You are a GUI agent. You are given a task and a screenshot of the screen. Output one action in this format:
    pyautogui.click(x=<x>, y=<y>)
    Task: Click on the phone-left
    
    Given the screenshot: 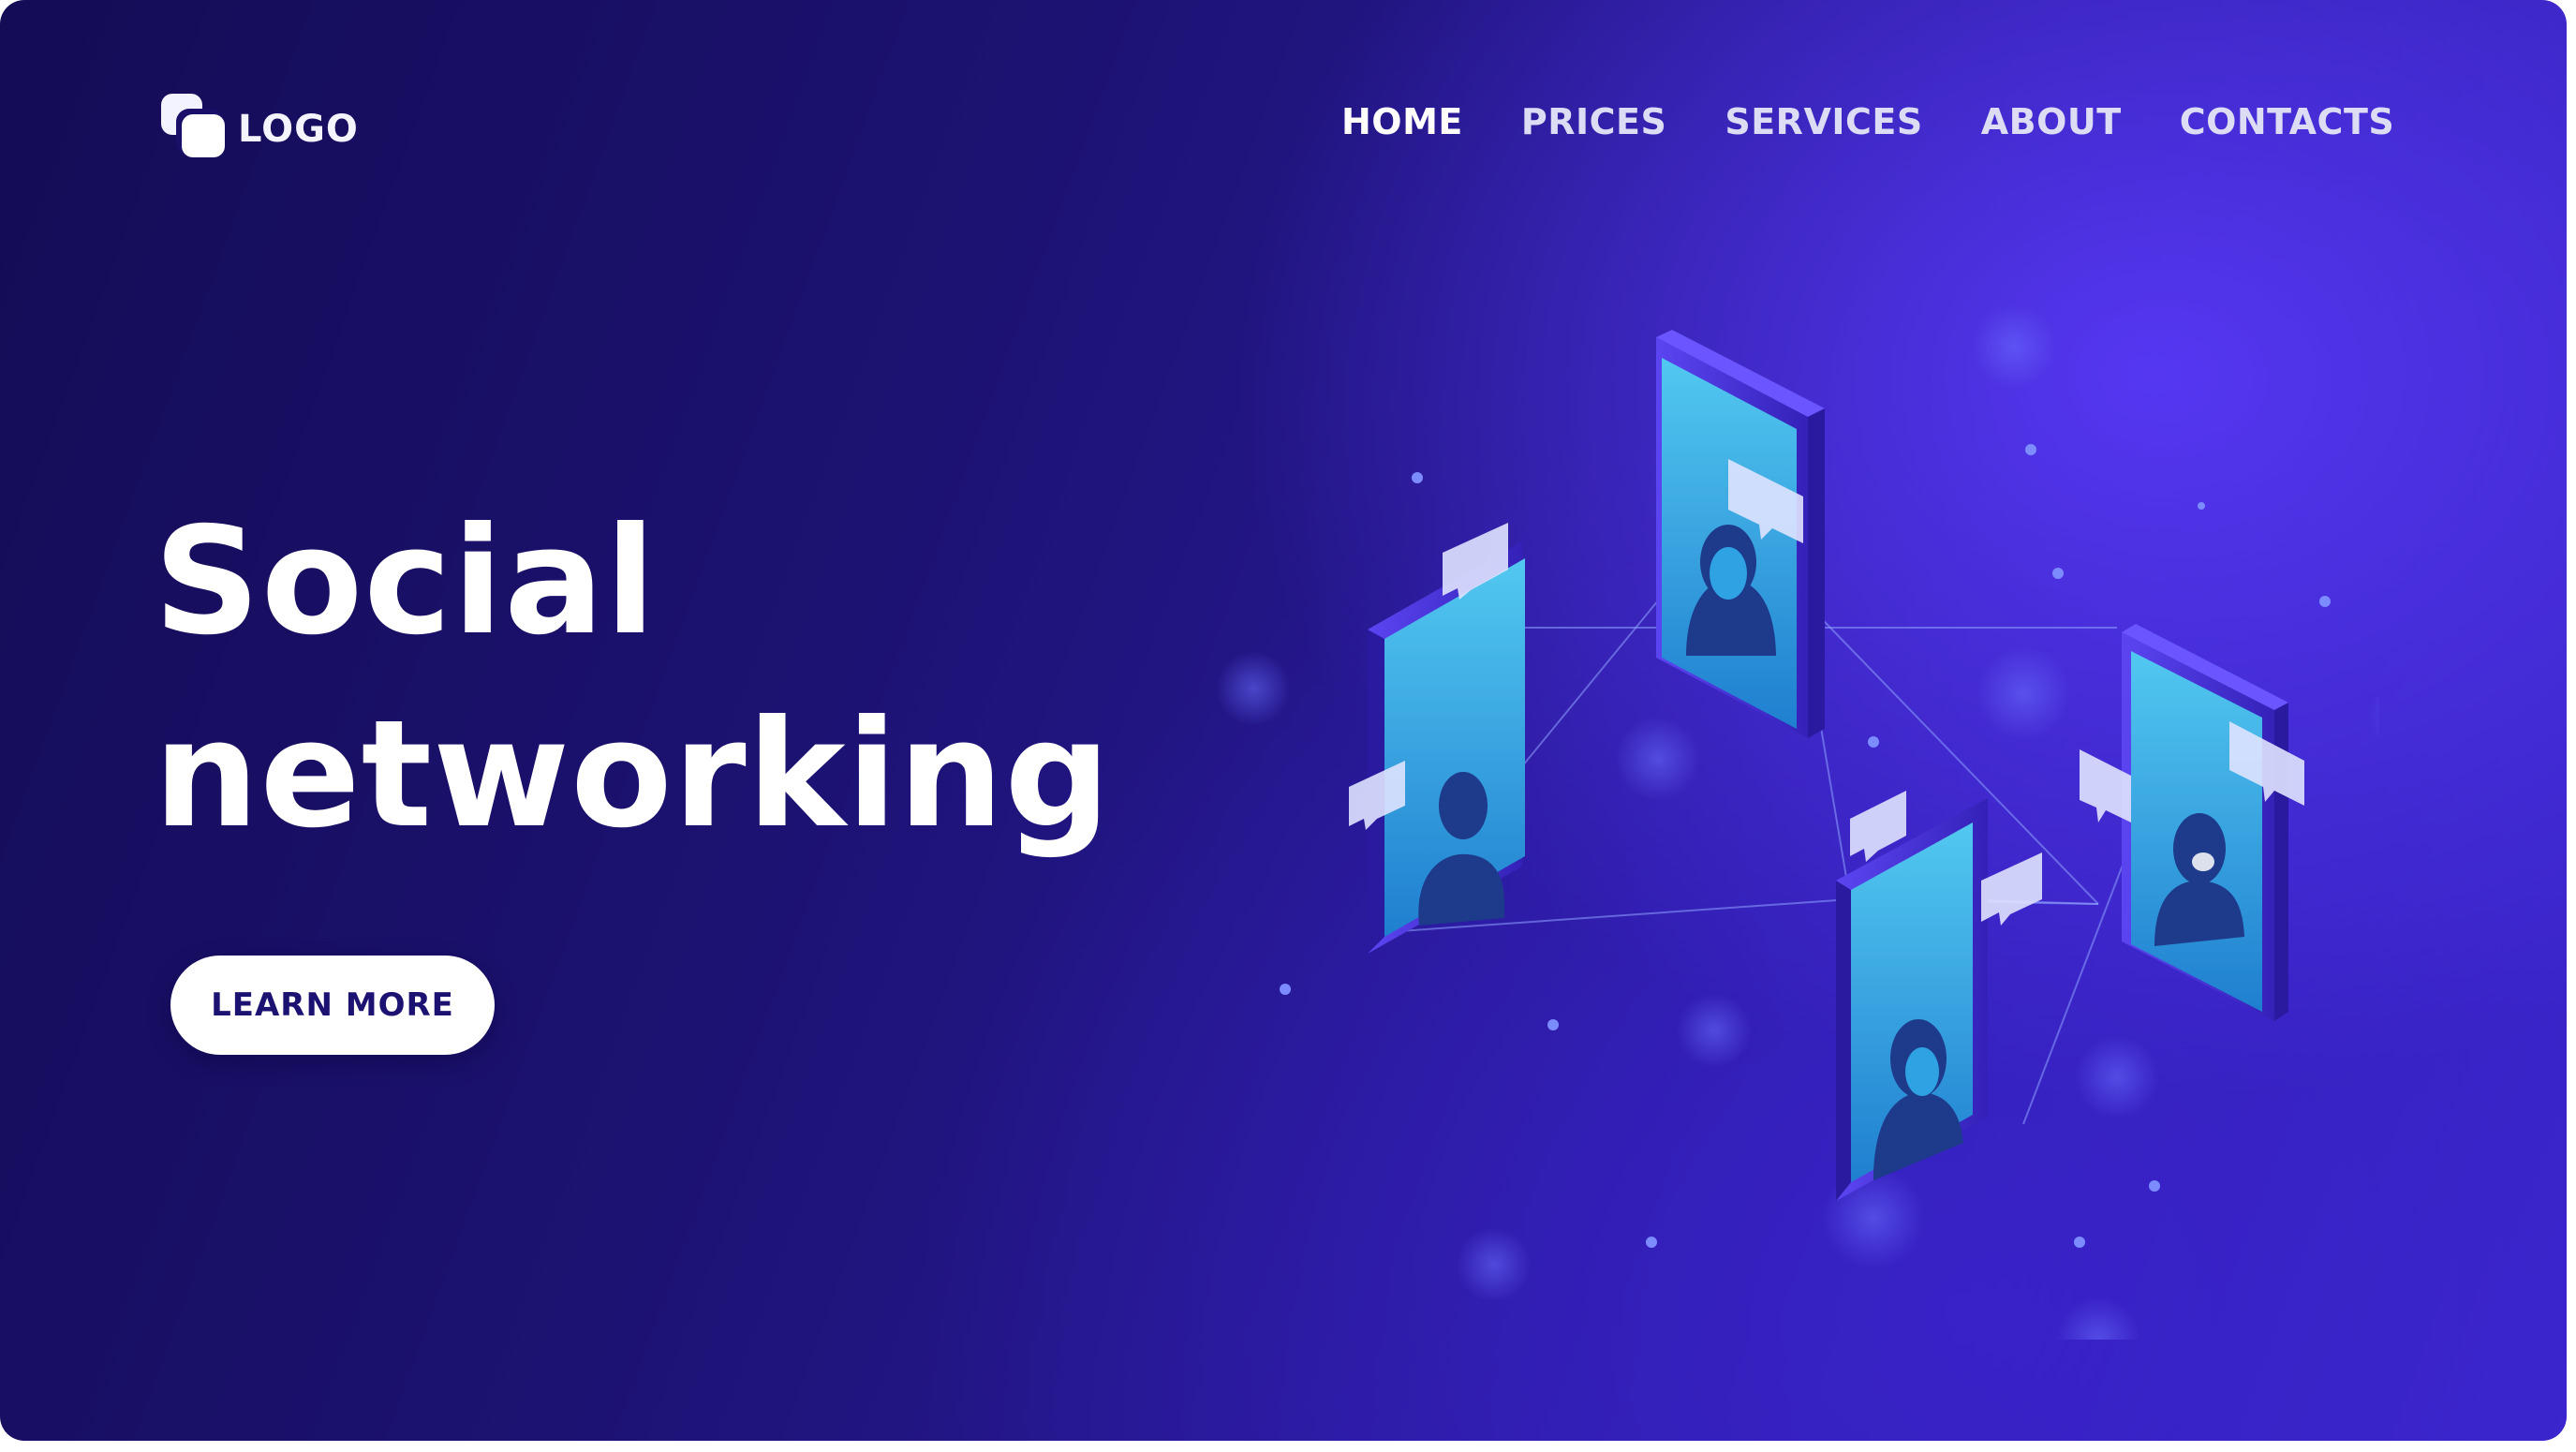 What is the action you would take?
    pyautogui.click(x=1437, y=738)
    